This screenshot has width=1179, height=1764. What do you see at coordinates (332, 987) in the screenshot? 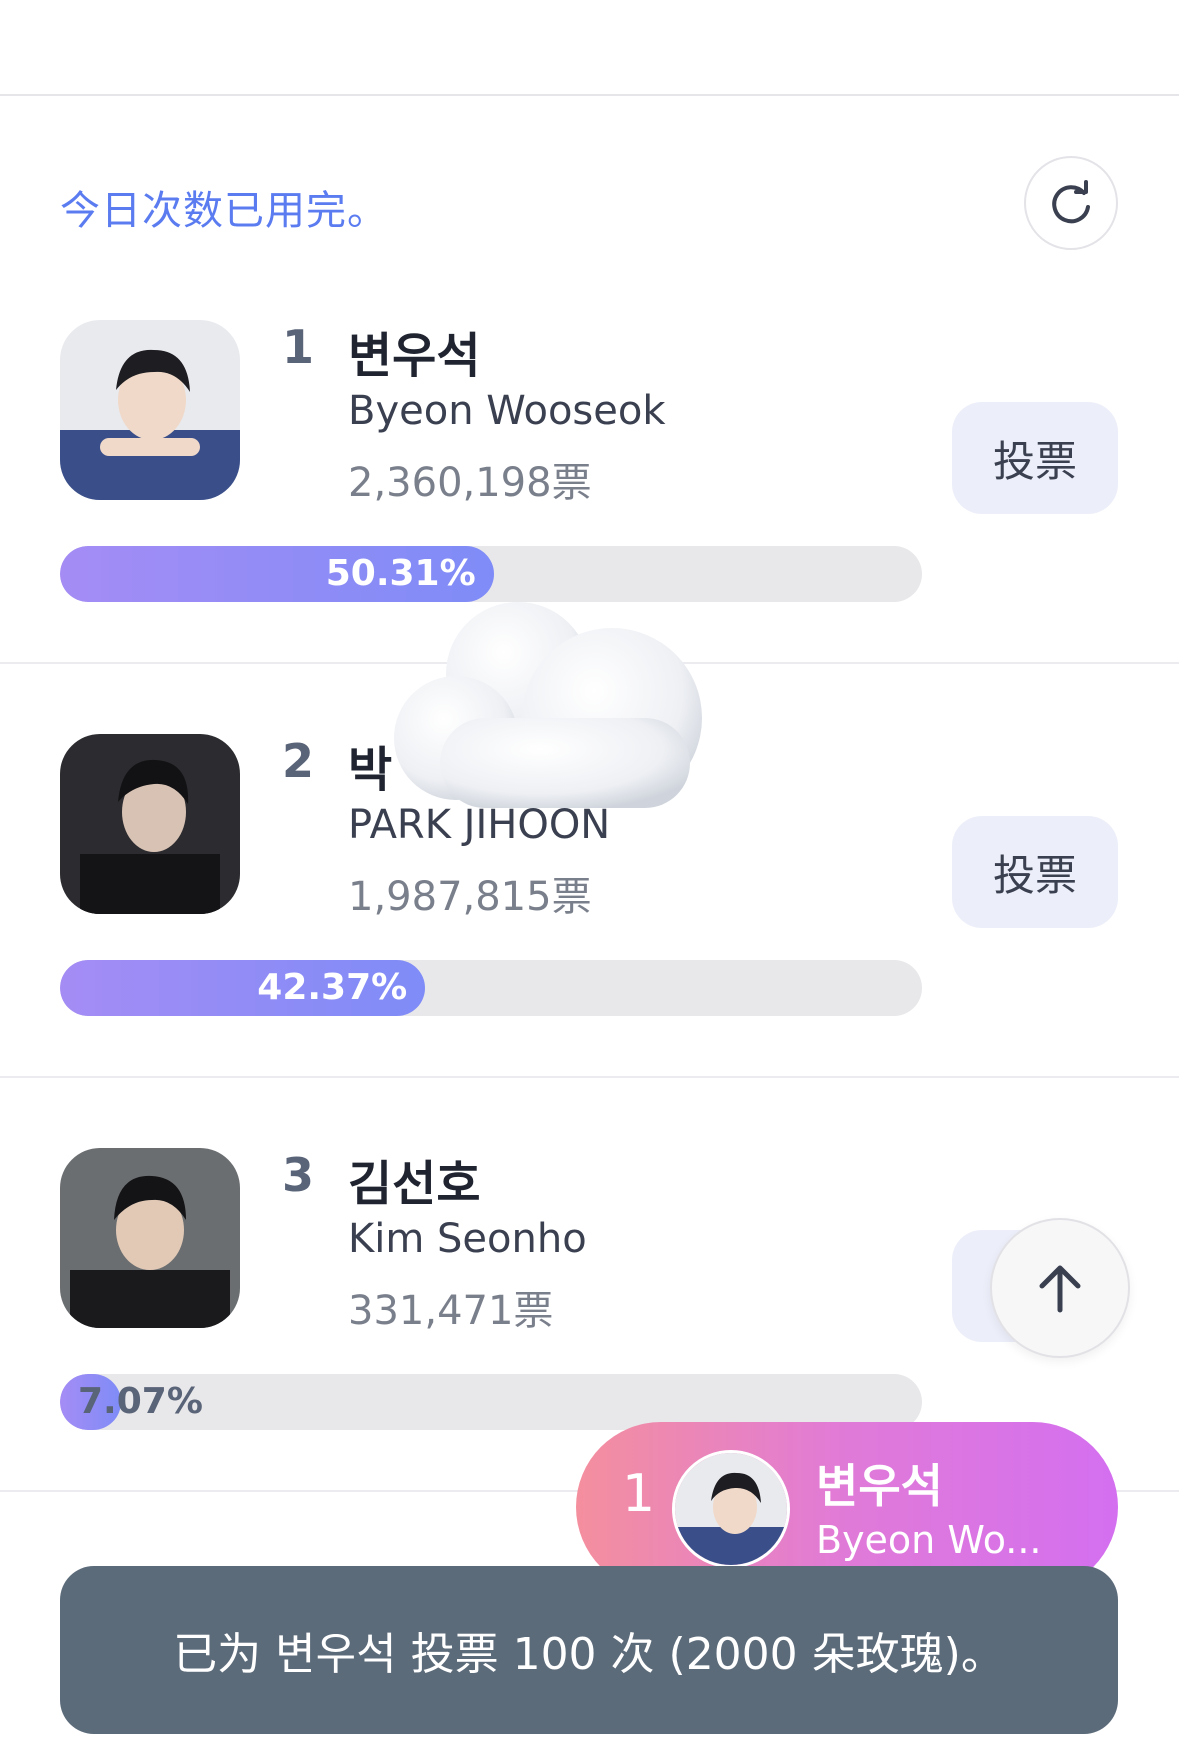
I see `vote-share-label: 42.37%` at bounding box center [332, 987].